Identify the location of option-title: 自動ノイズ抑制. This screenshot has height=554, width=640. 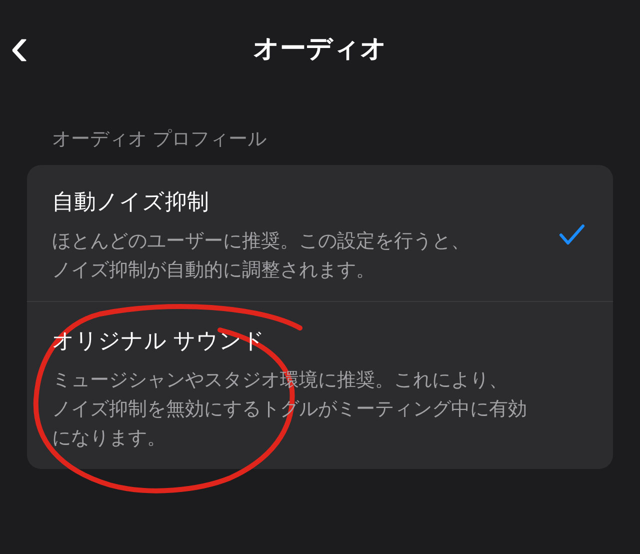
(130, 202).